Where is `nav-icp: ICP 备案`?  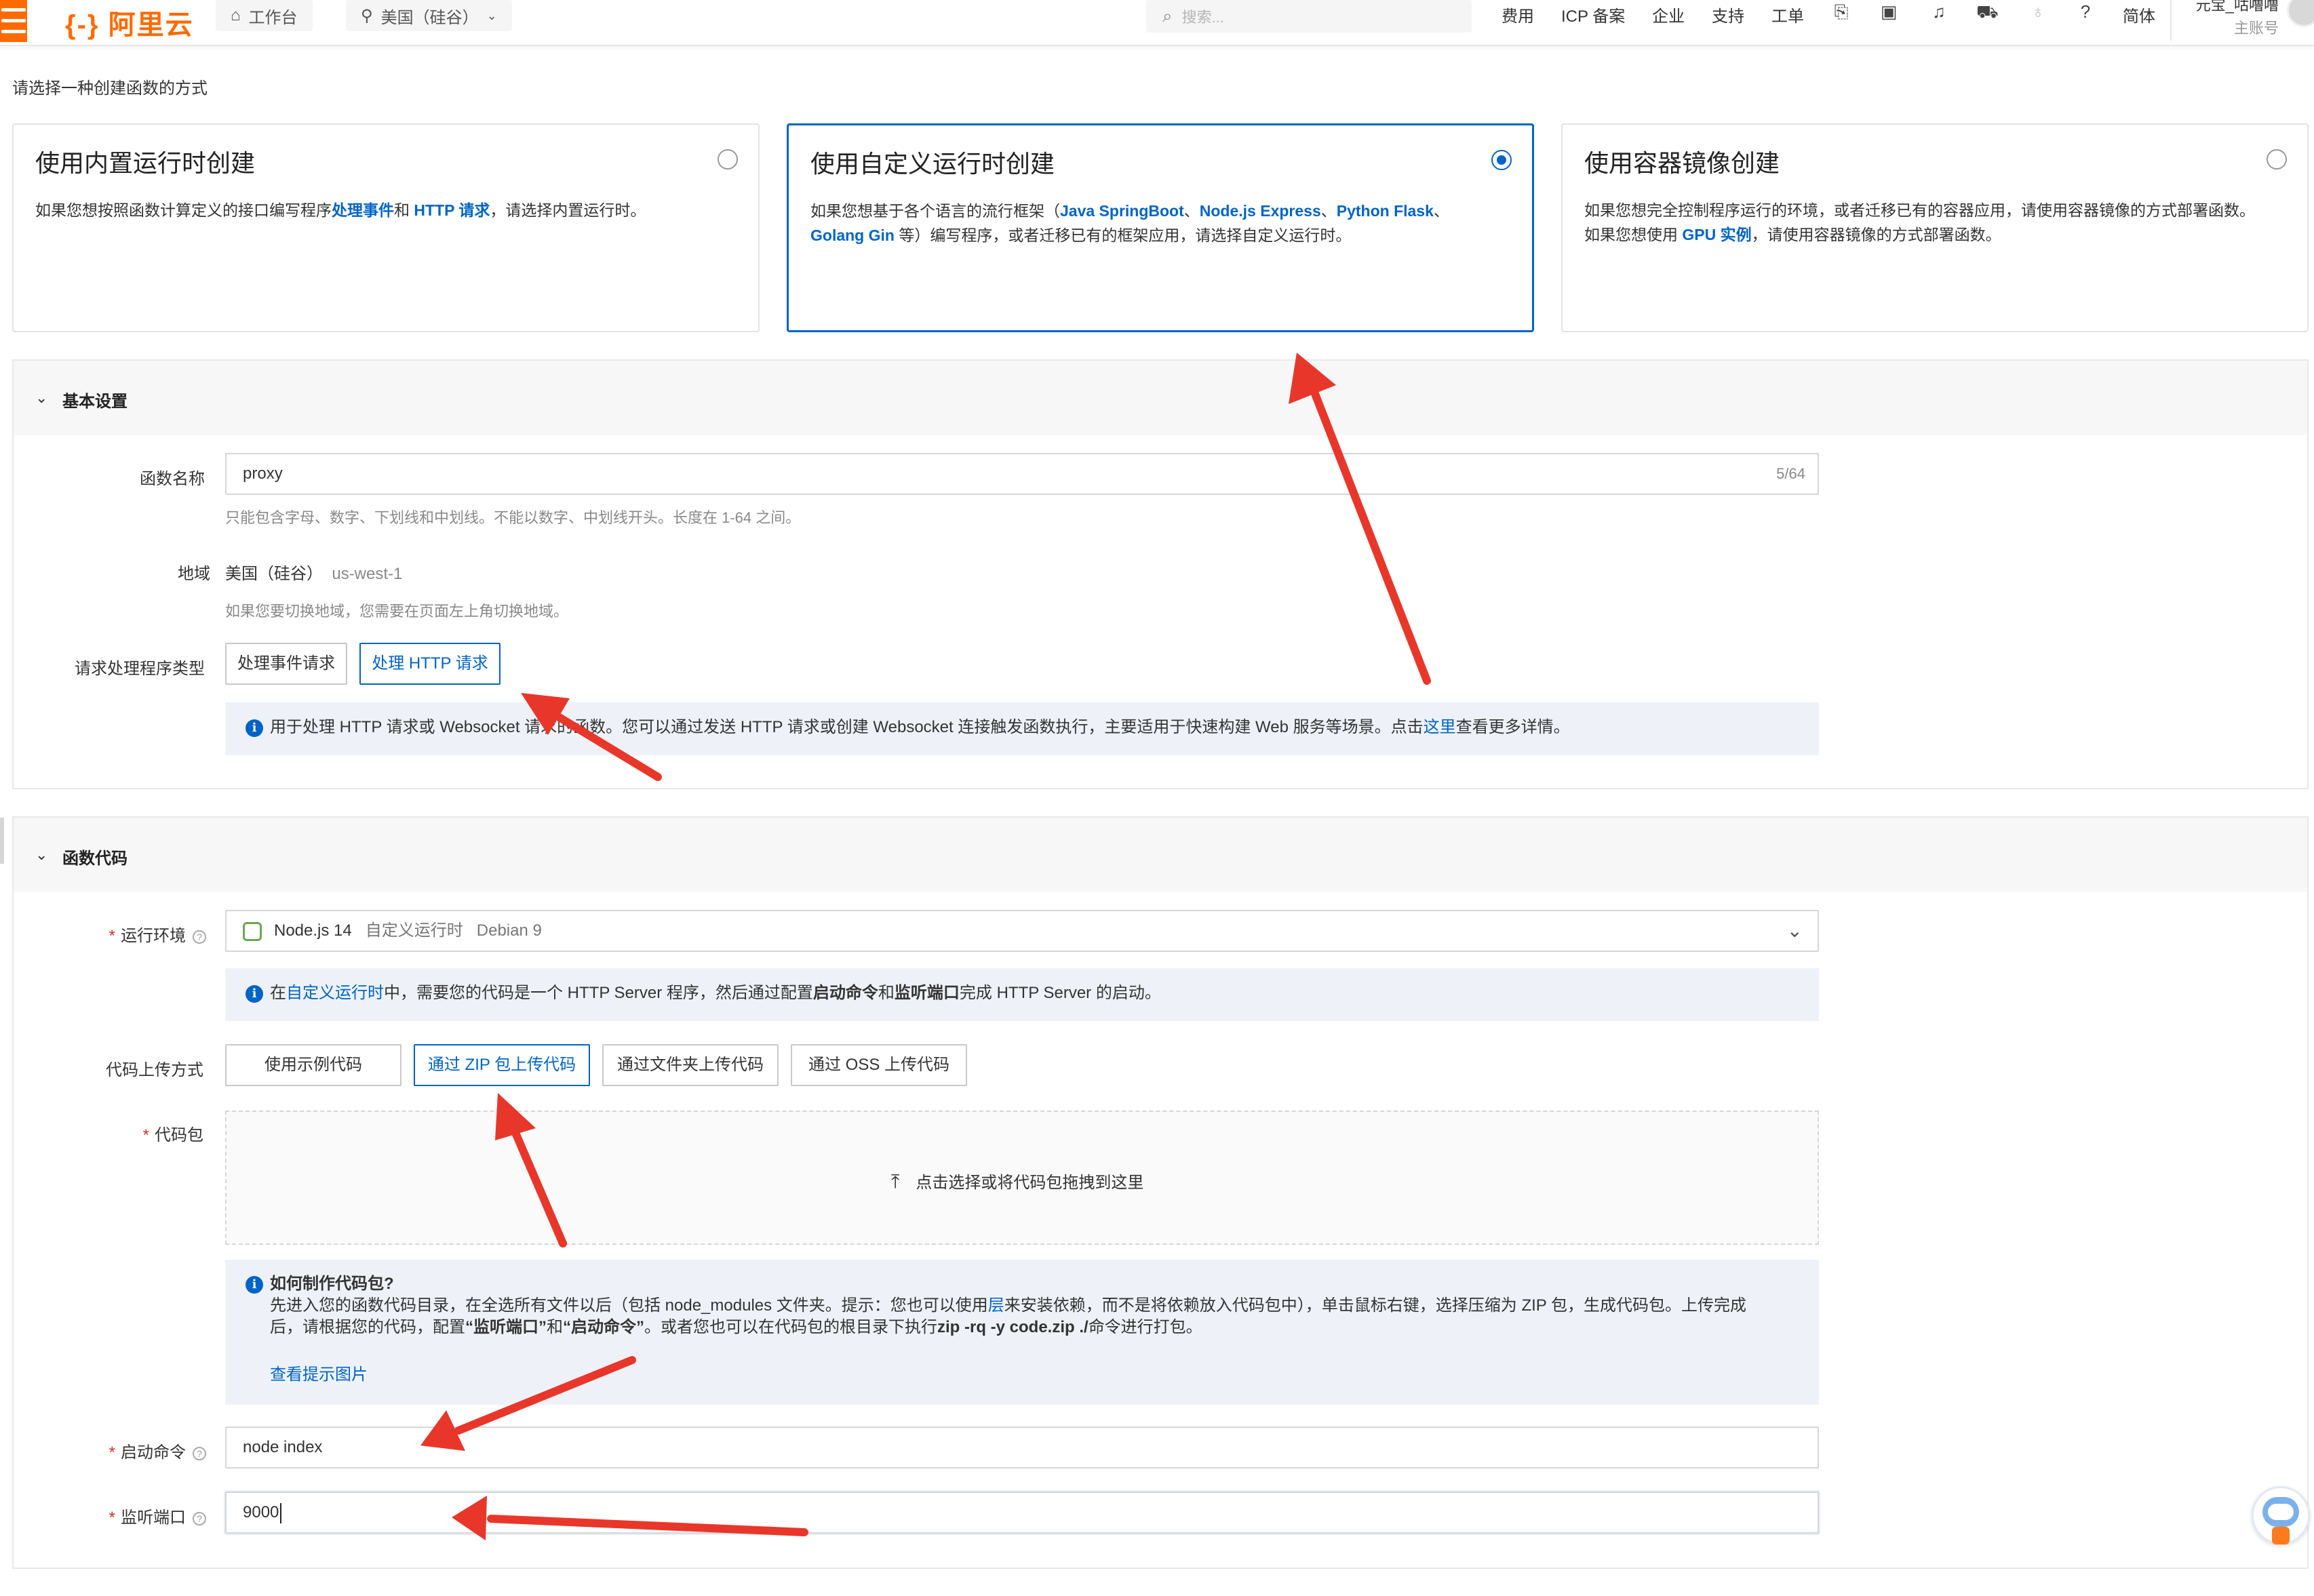
nav-icp: ICP 备案 is located at coordinates (1593, 14).